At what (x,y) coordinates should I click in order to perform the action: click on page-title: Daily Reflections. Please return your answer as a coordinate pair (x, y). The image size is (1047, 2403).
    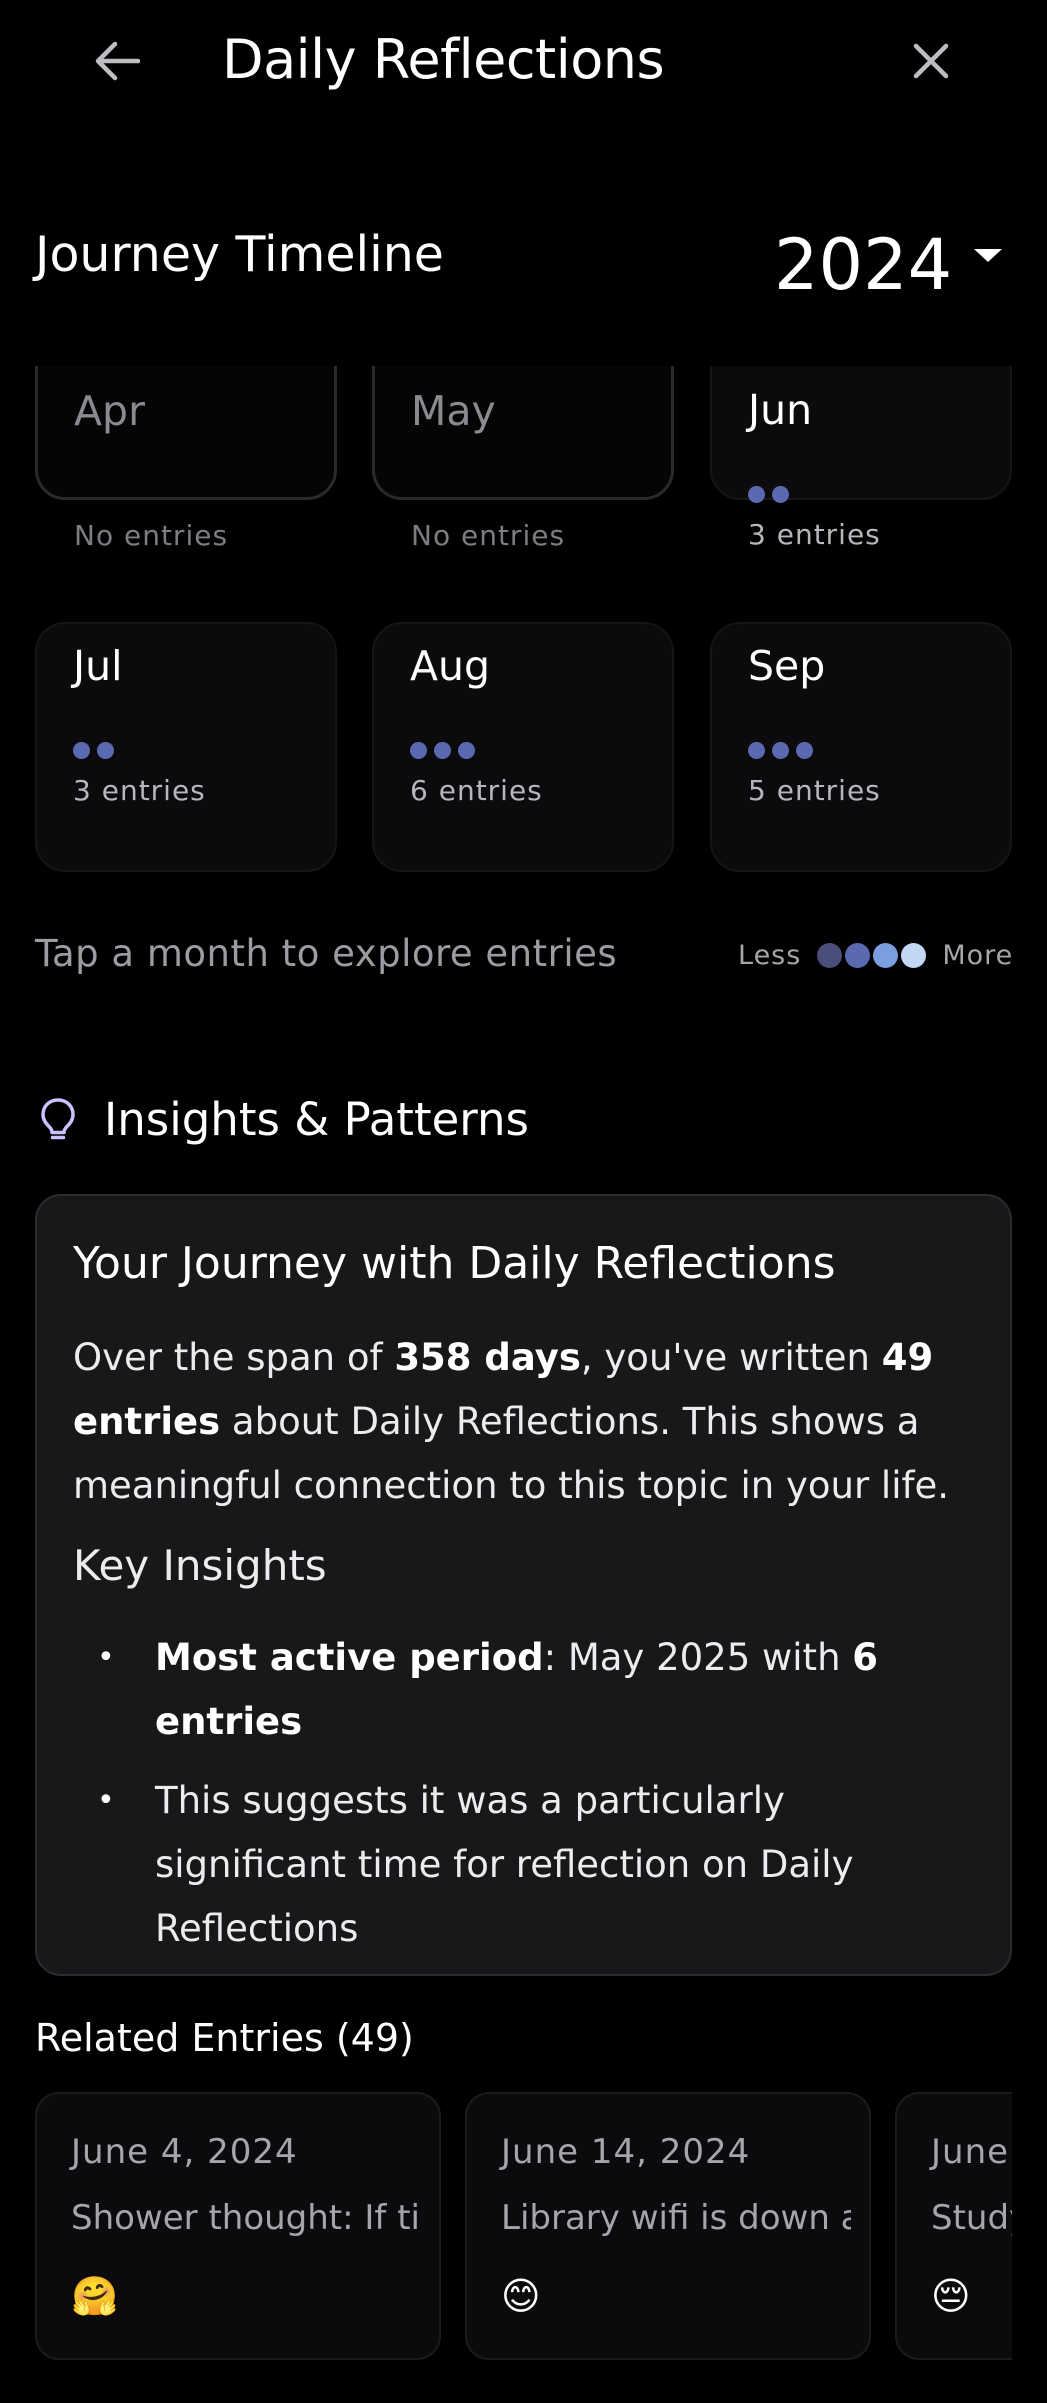
    Looking at the image, I should click on (443, 59).